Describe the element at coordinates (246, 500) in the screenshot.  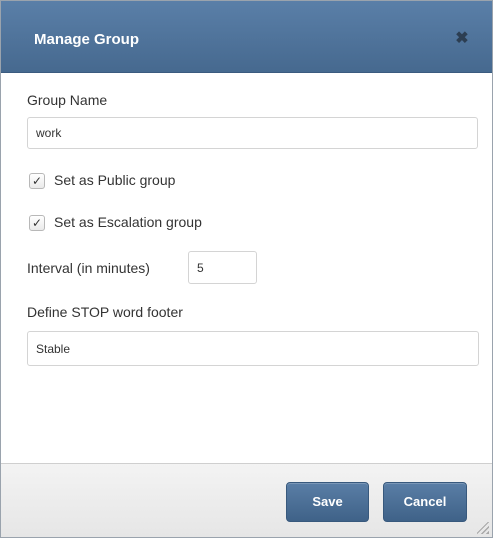
I see `dialog-footer: Save Cancel` at that location.